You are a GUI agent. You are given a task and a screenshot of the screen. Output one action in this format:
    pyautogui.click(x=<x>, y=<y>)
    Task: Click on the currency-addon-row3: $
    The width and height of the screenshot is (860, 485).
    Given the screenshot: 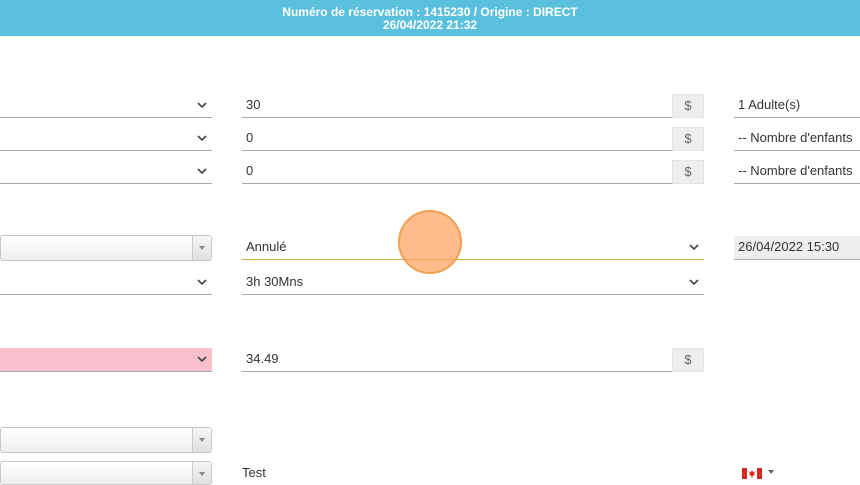 What is the action you would take?
    pyautogui.click(x=688, y=172)
    